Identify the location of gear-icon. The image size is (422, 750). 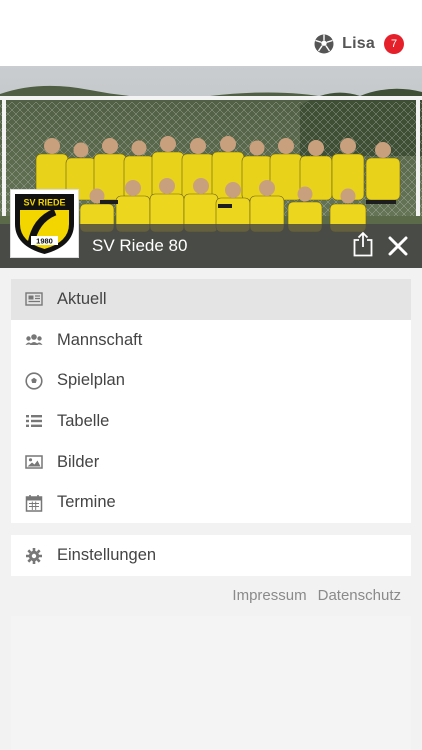
(34, 555).